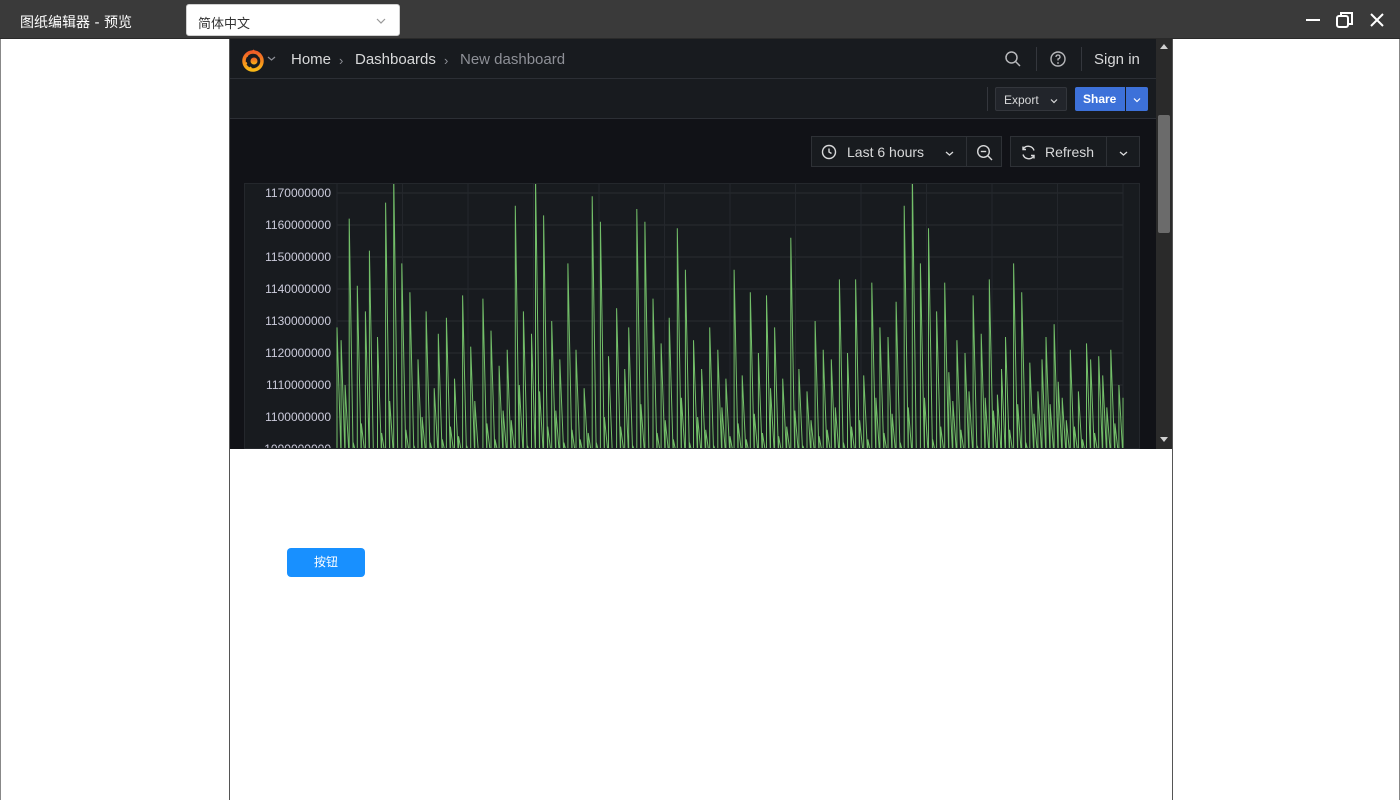  What do you see at coordinates (298, 289) in the screenshot?
I see `y-tick-label: 1140000000` at bounding box center [298, 289].